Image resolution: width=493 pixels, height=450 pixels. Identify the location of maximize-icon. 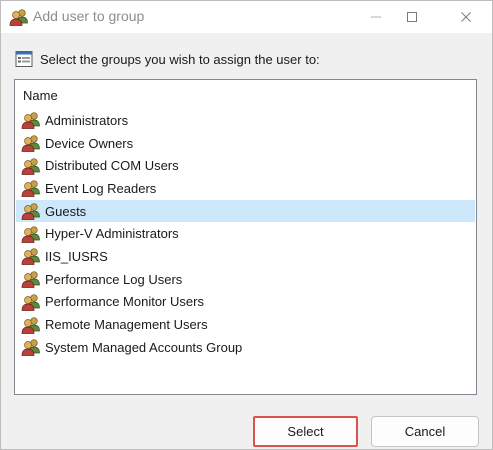
(412, 17).